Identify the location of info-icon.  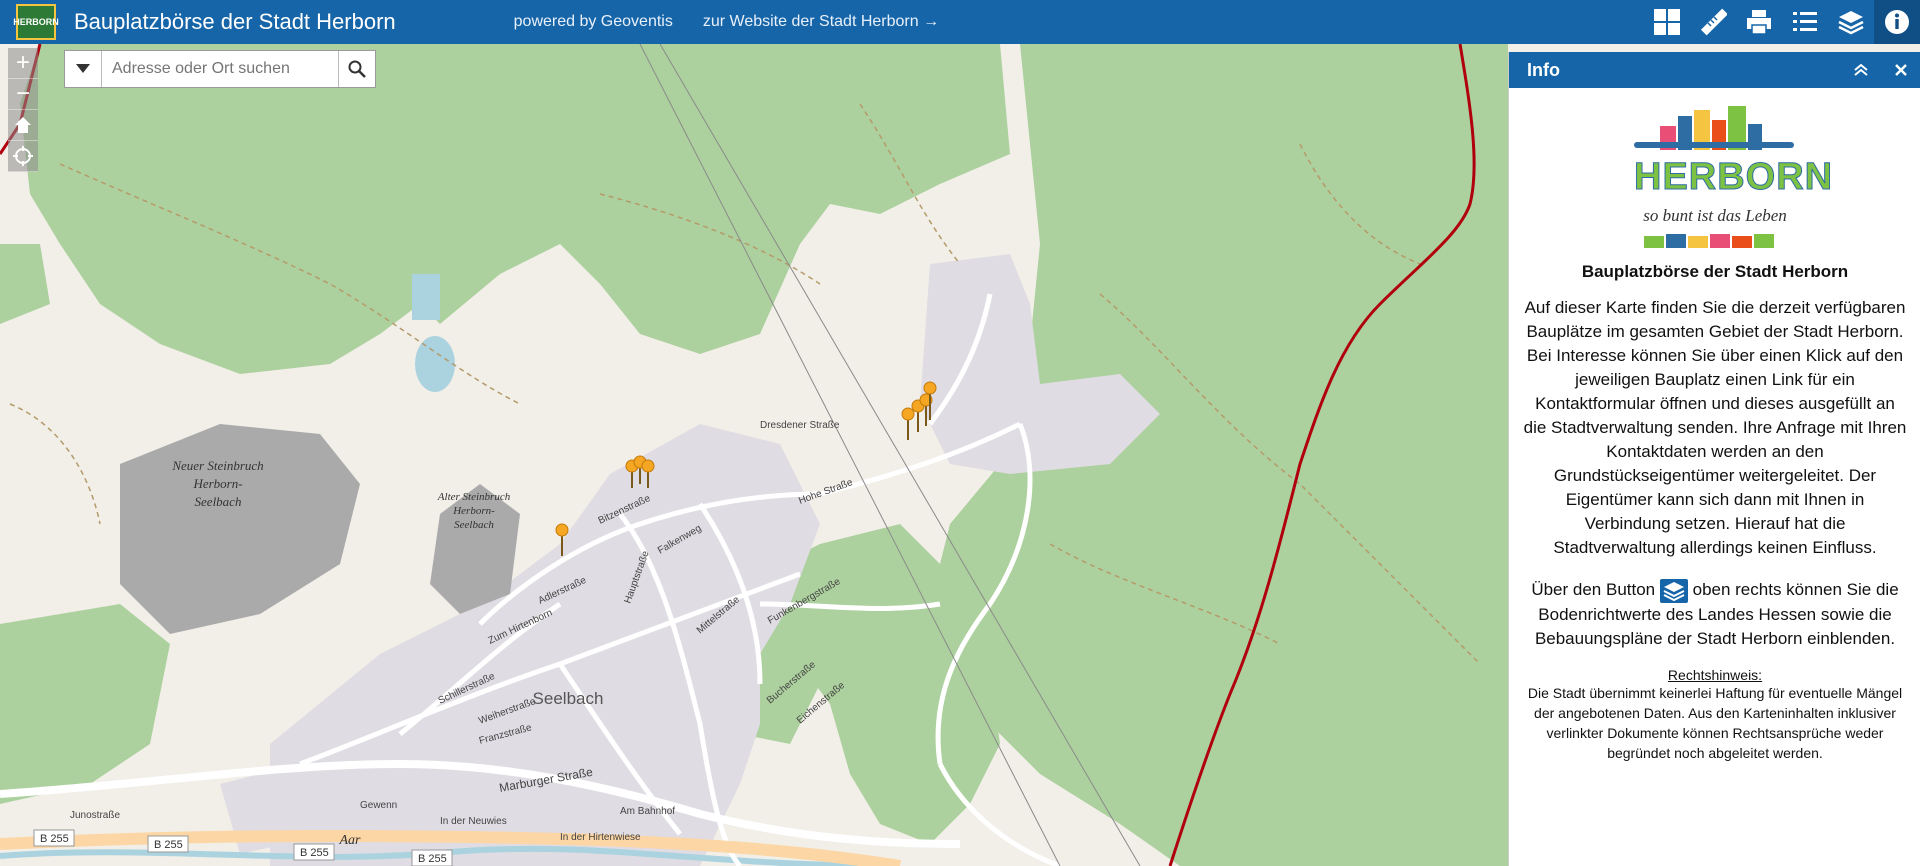
(1897, 22).